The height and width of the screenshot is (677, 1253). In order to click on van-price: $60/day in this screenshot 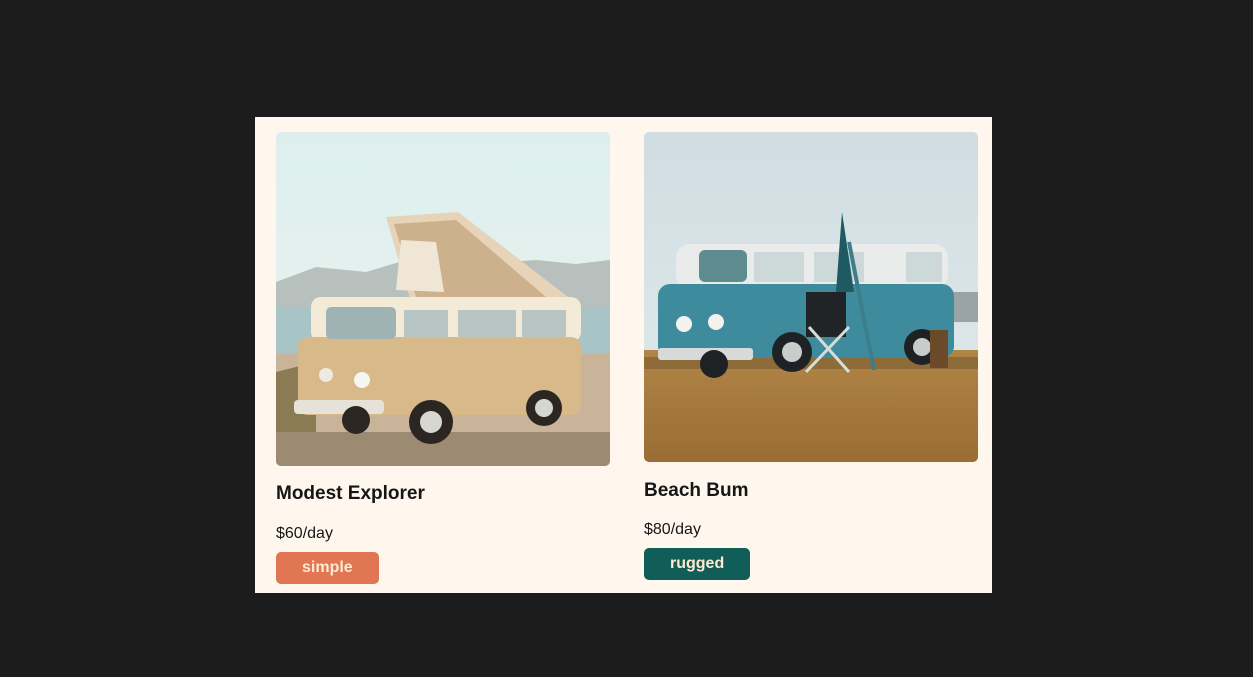, I will do `click(304, 533)`.